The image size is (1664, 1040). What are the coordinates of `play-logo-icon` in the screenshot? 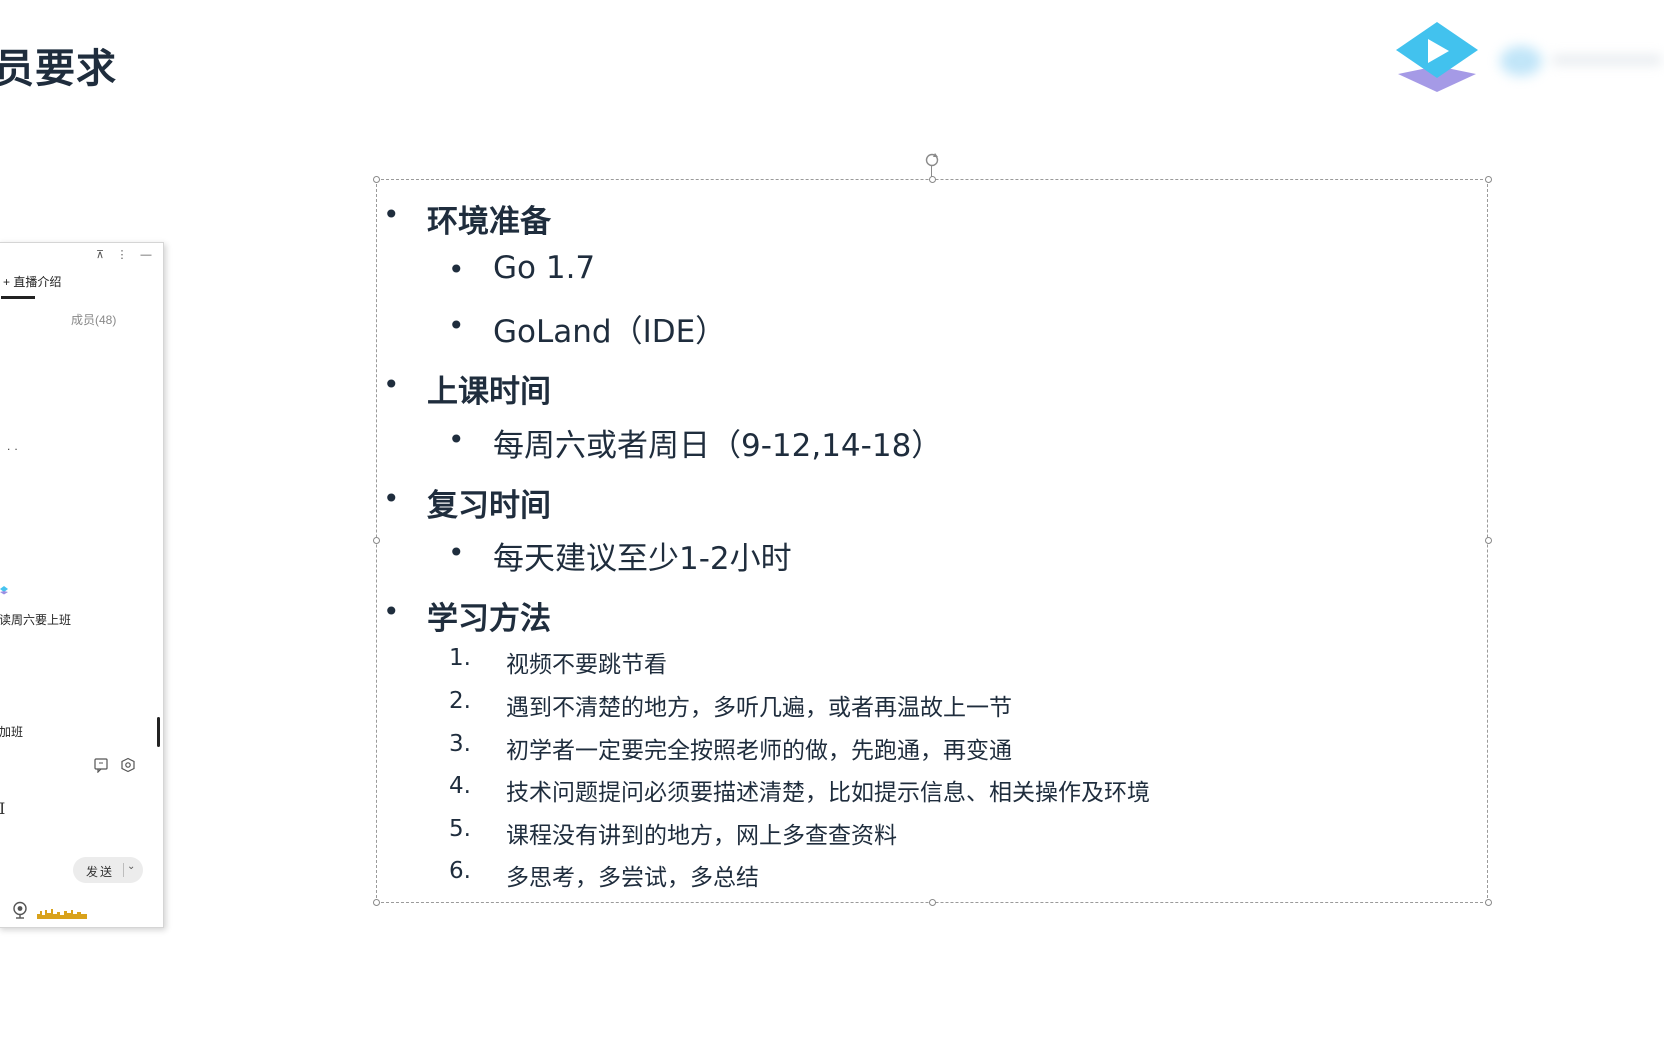 It's located at (1437, 57).